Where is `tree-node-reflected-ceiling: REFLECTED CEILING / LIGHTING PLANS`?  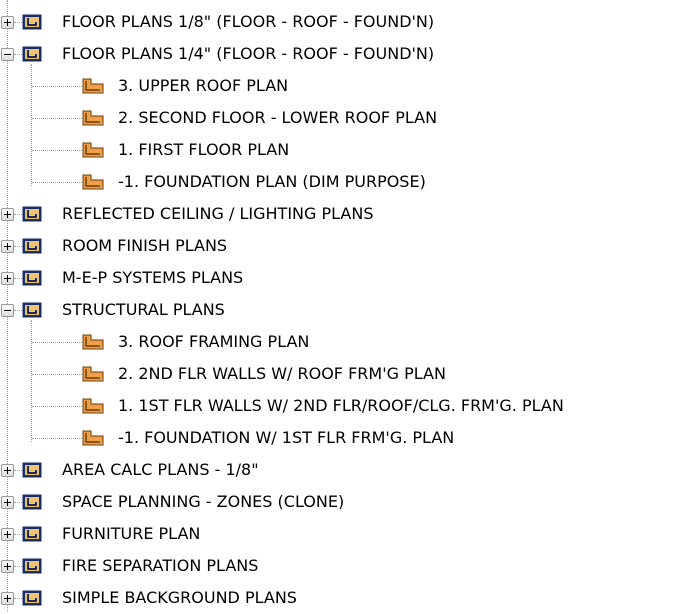
tree-node-reflected-ceiling: REFLECTED CEILING / LIGHTING PLANS is located at coordinates (186, 214).